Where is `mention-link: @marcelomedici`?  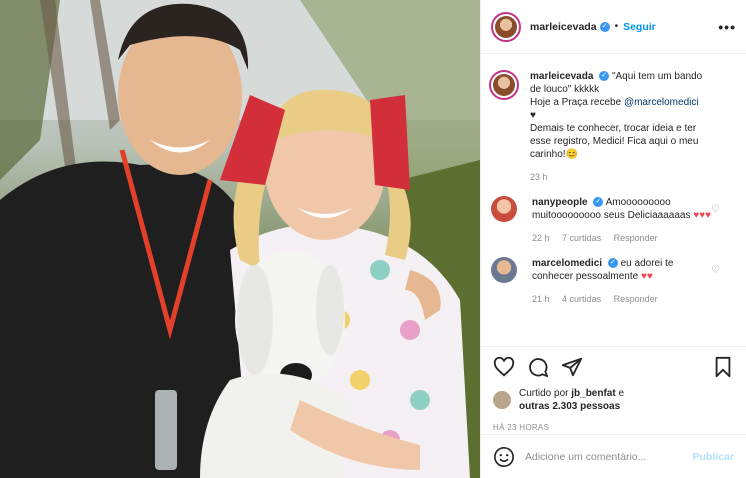 mention-link: @marcelomedici is located at coordinates (661, 102).